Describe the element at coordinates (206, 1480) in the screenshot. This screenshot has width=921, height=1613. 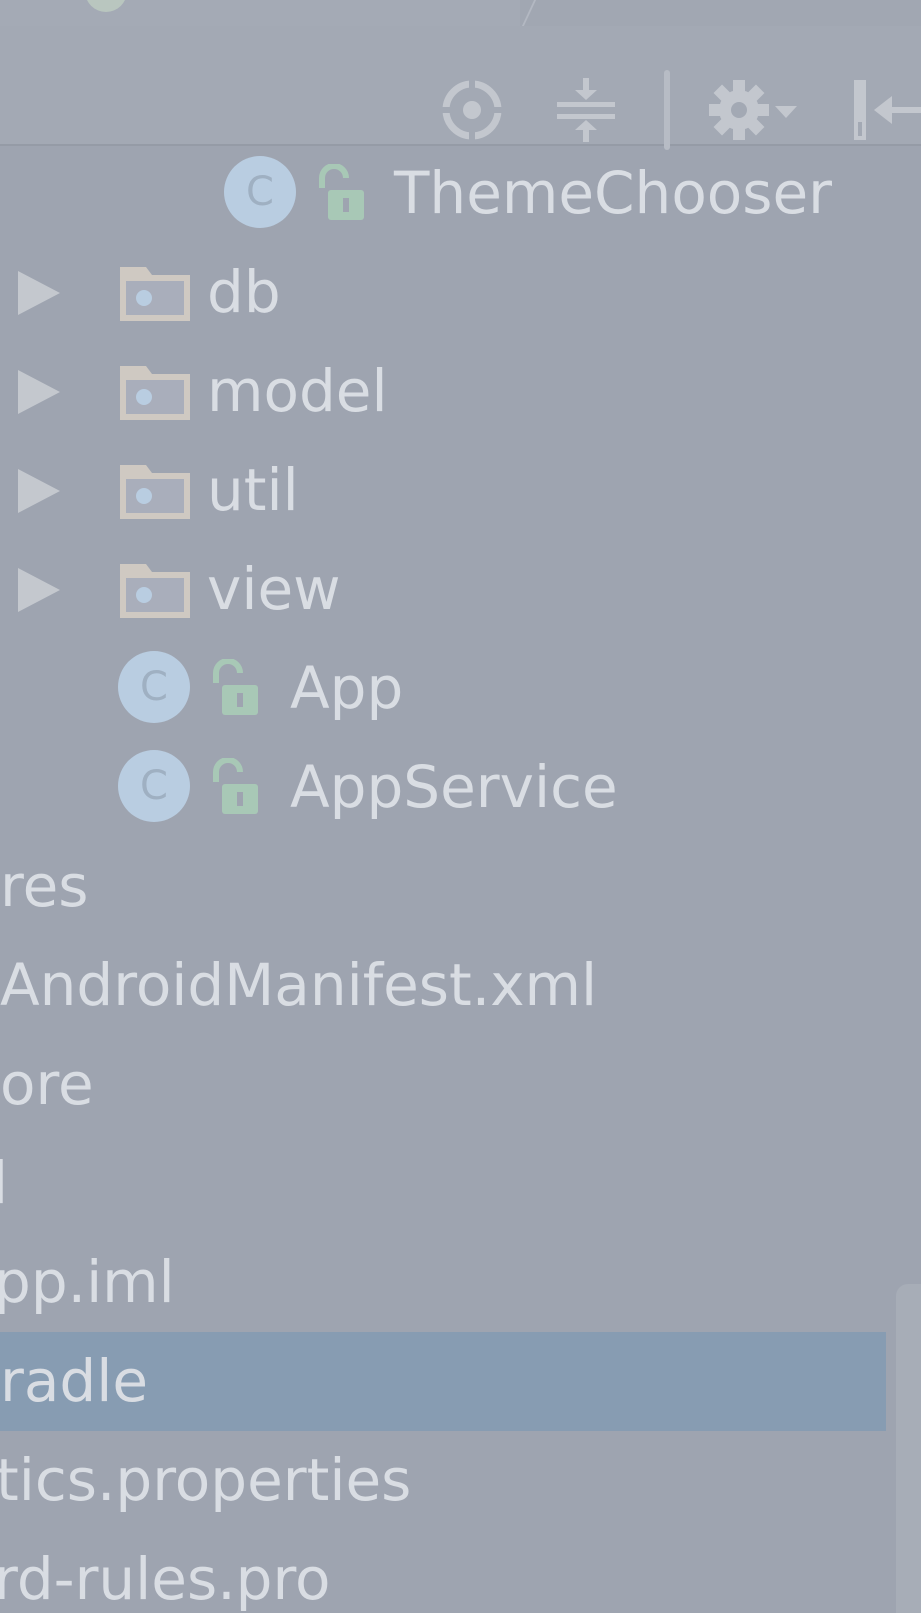
I see `tree-item-label: tics.properties` at that location.